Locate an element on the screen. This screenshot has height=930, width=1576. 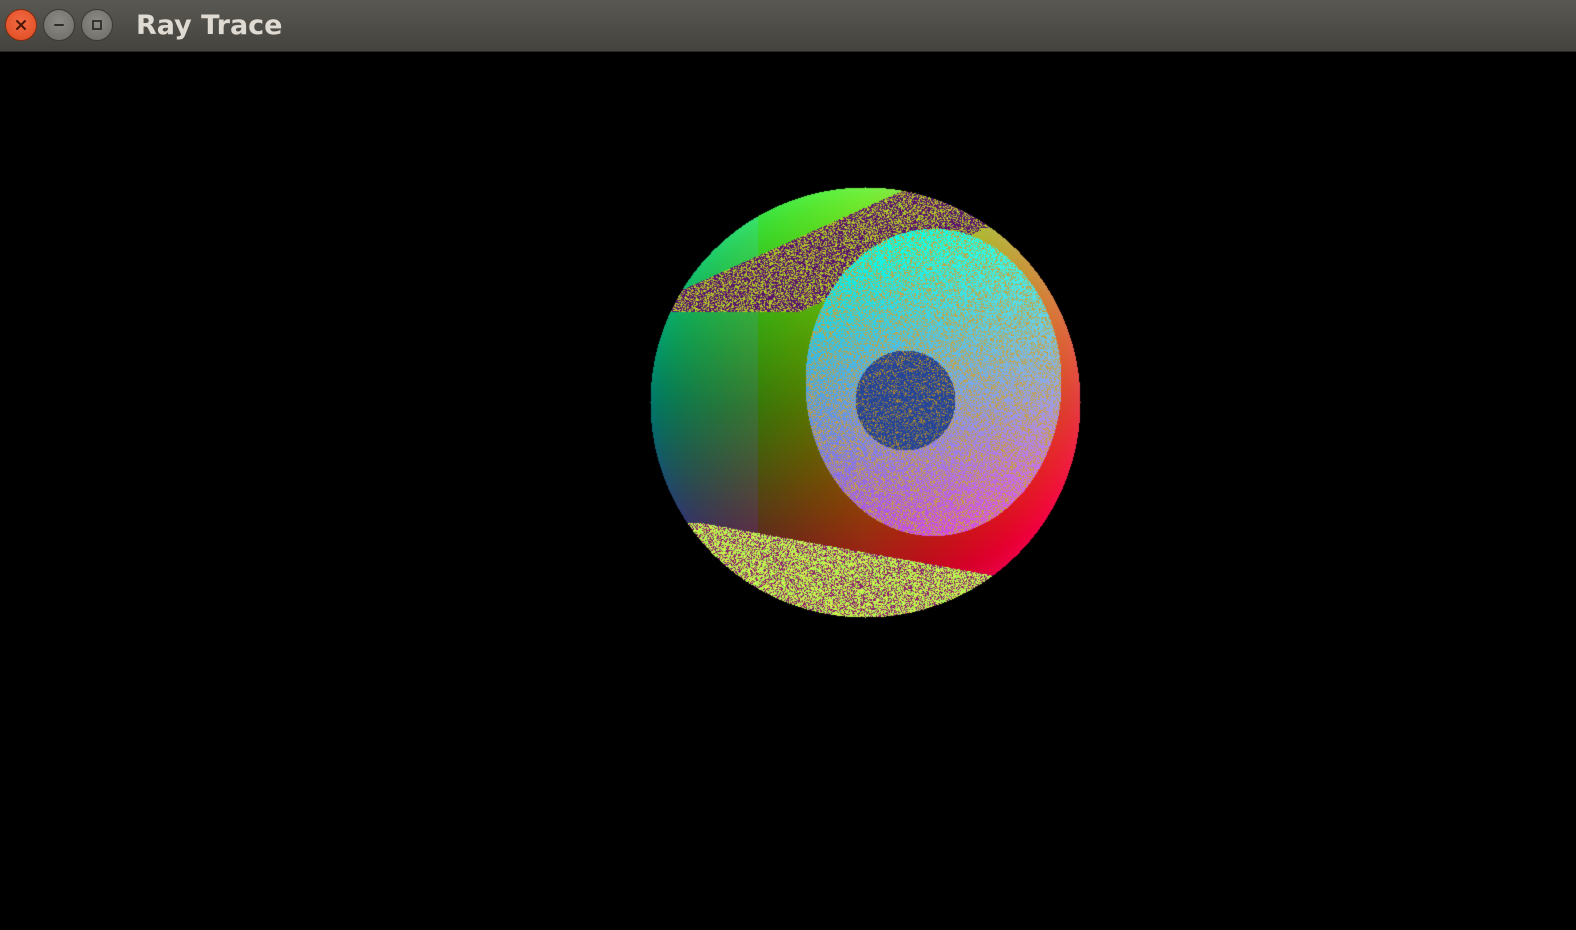
minimize-icon is located at coordinates (59, 25).